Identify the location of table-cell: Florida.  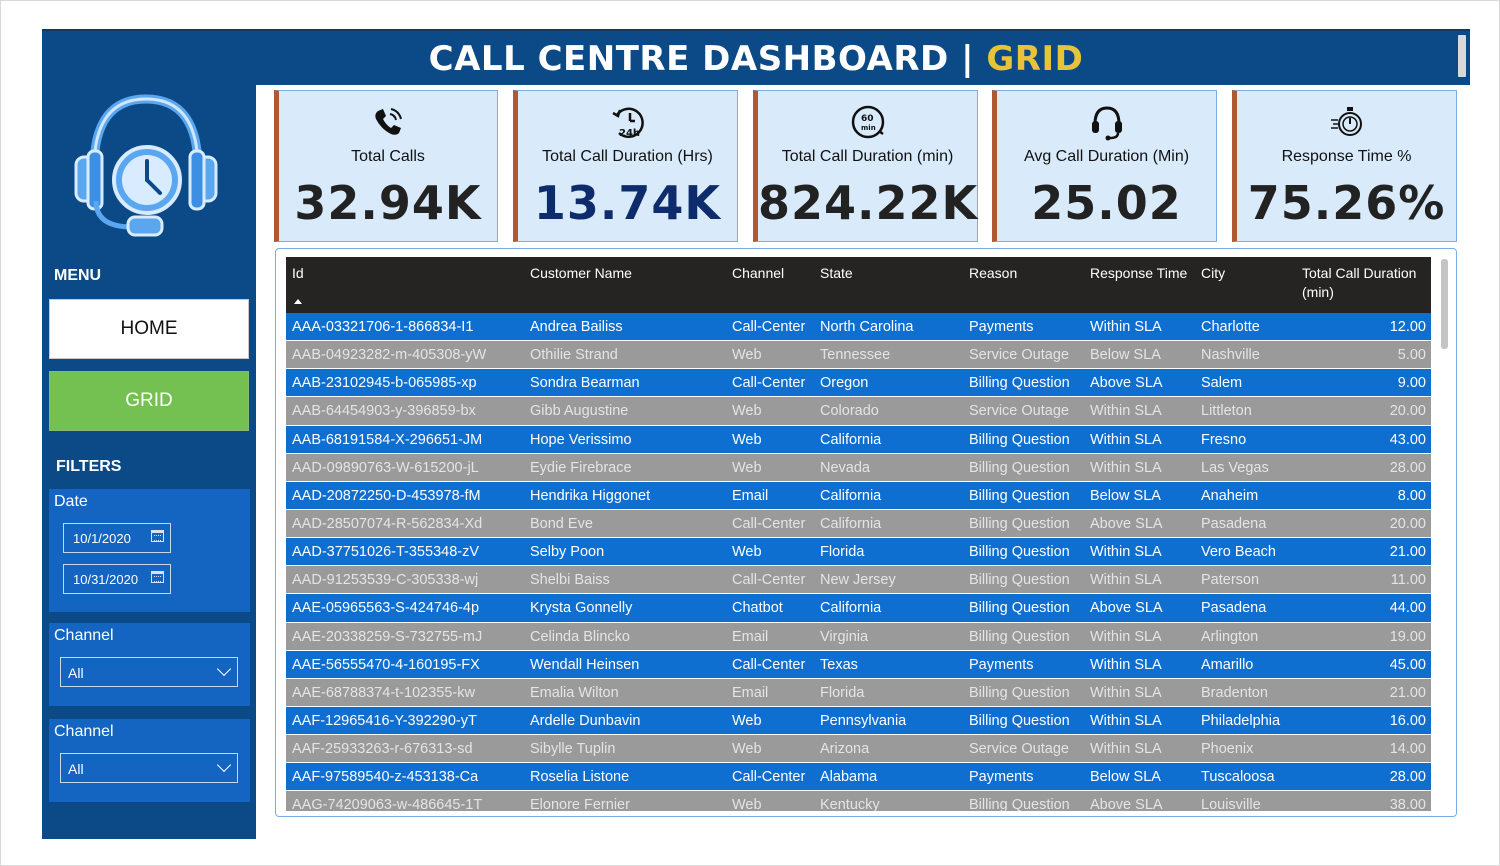
(842, 692).